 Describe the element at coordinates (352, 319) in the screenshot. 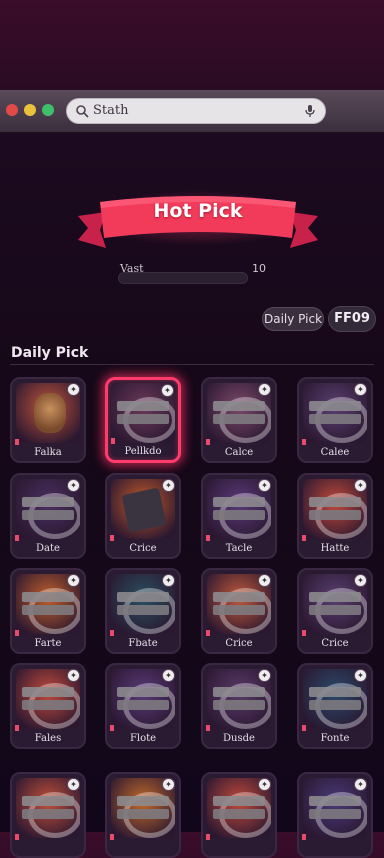

I see `code-filter-button: FF09` at that location.